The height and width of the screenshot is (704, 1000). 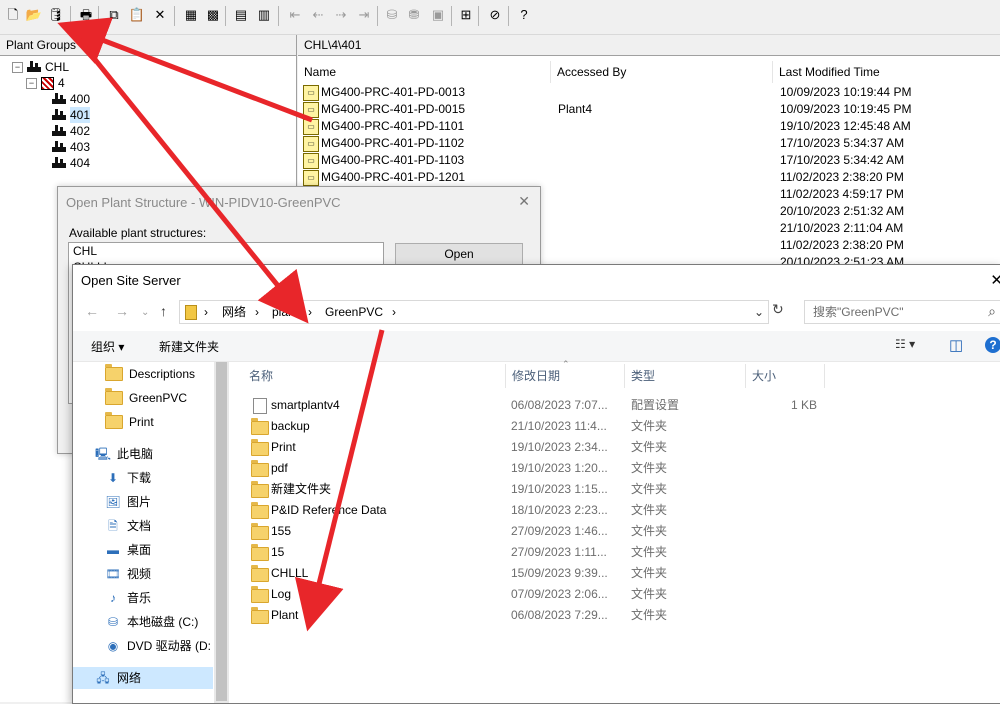 I want to click on nav-item: ⛁ 本地磁盘 (C:), so click(x=151, y=622).